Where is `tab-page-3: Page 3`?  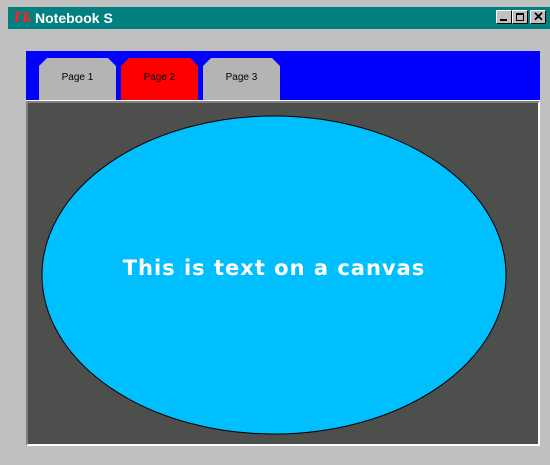
tab-page-3: Page 3 is located at coordinates (241, 79).